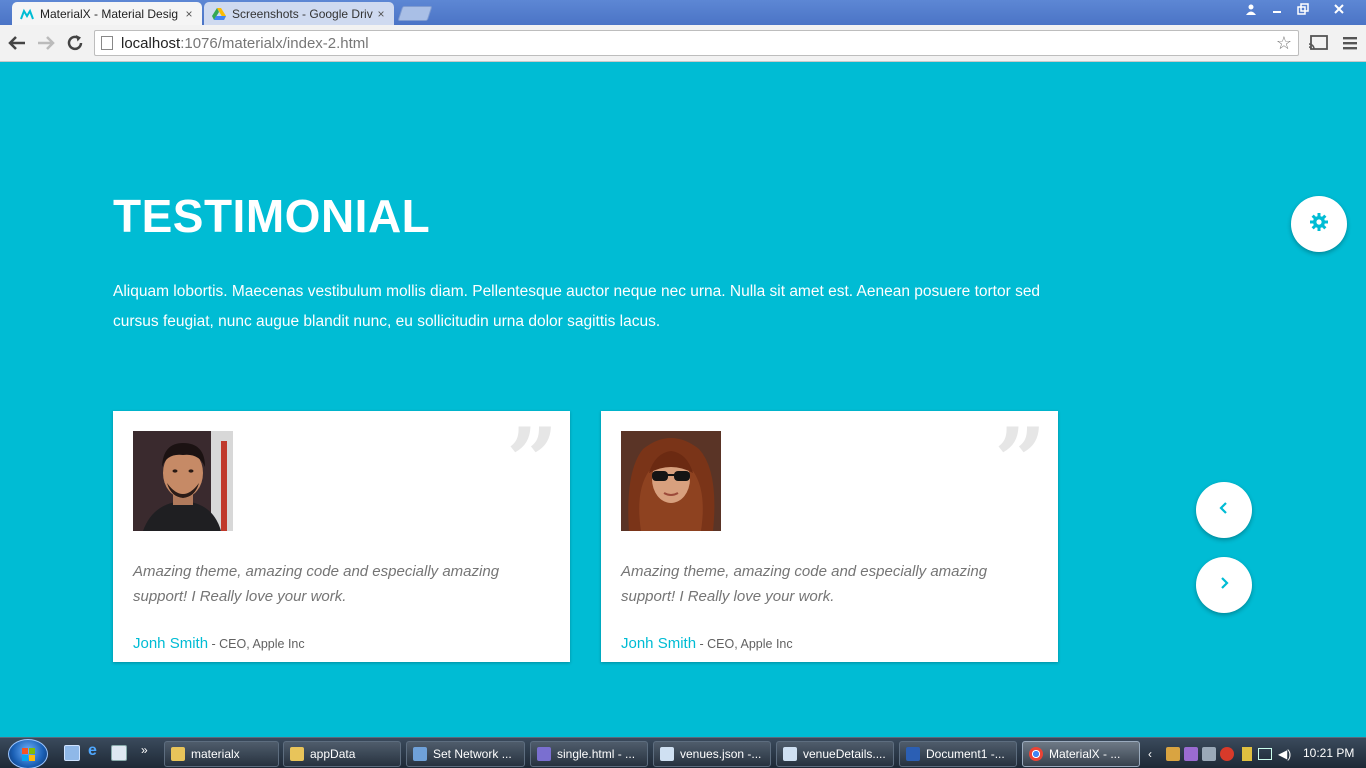  I want to click on word-icon, so click(913, 754).